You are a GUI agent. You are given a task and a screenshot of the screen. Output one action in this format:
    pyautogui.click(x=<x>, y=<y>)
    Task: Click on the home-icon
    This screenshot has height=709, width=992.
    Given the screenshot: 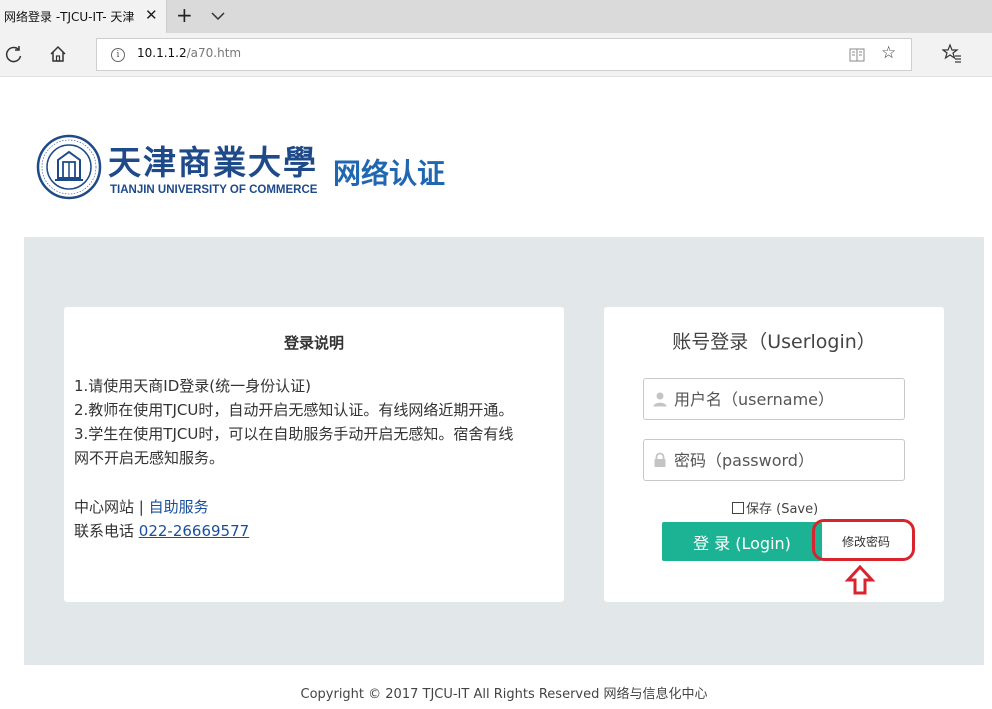 What is the action you would take?
    pyautogui.click(x=58, y=54)
    